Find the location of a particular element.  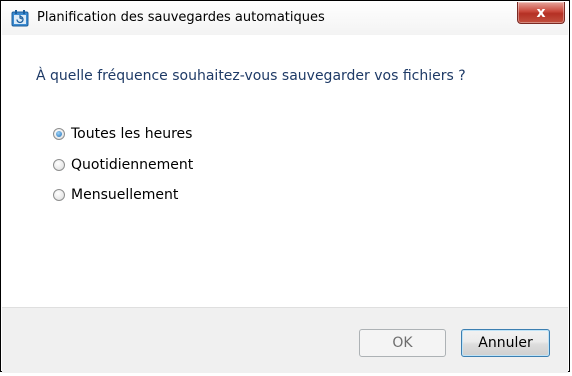

radio-label-daily: Quotidiennement is located at coordinates (132, 165).